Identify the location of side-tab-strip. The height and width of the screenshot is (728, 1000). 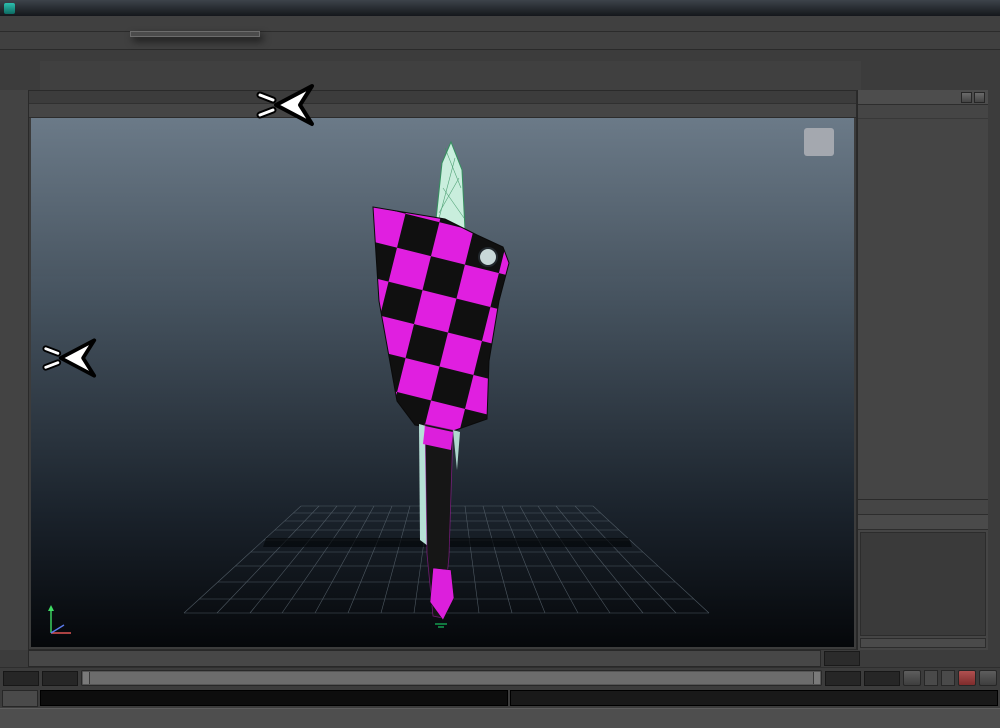
(994, 370).